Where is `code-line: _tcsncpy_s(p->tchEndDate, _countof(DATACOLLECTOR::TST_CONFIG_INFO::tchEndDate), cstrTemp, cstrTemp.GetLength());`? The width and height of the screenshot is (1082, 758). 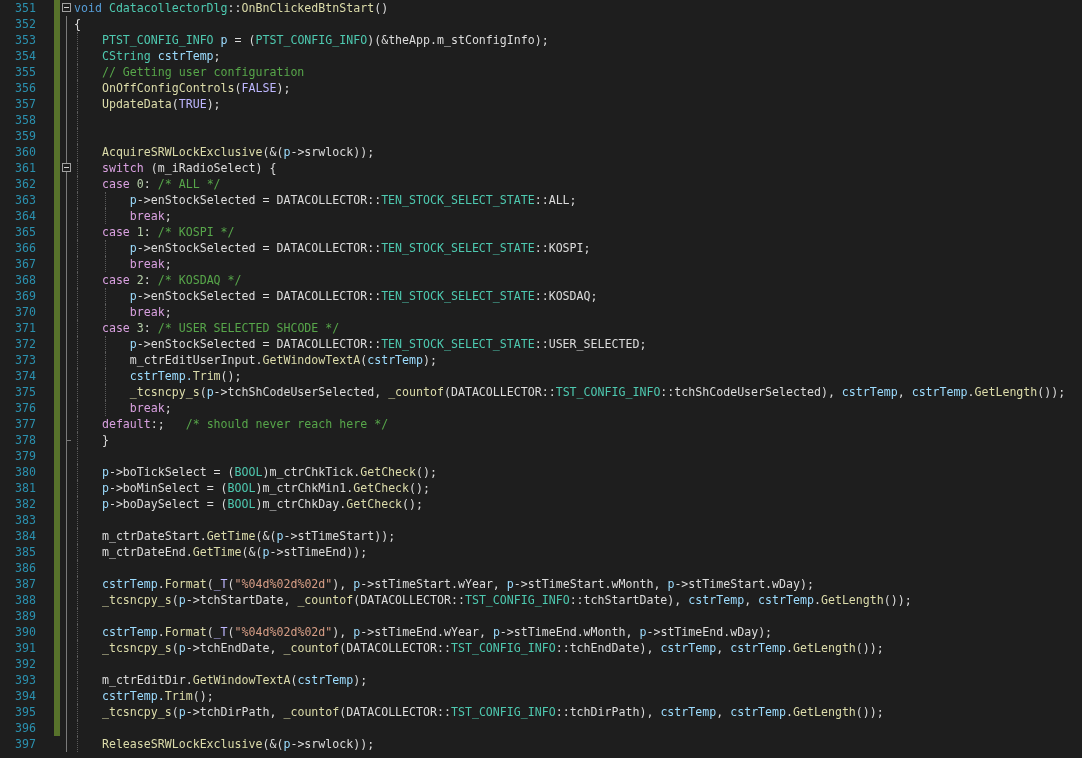
code-line: _tcsncpy_s(p->tchEndDate, _countof(DATACOLLECTOR::TST_CONFIG_INFO::tchEndDate), cstrTemp, cstrTemp.GetLength()); is located at coordinates (492, 648).